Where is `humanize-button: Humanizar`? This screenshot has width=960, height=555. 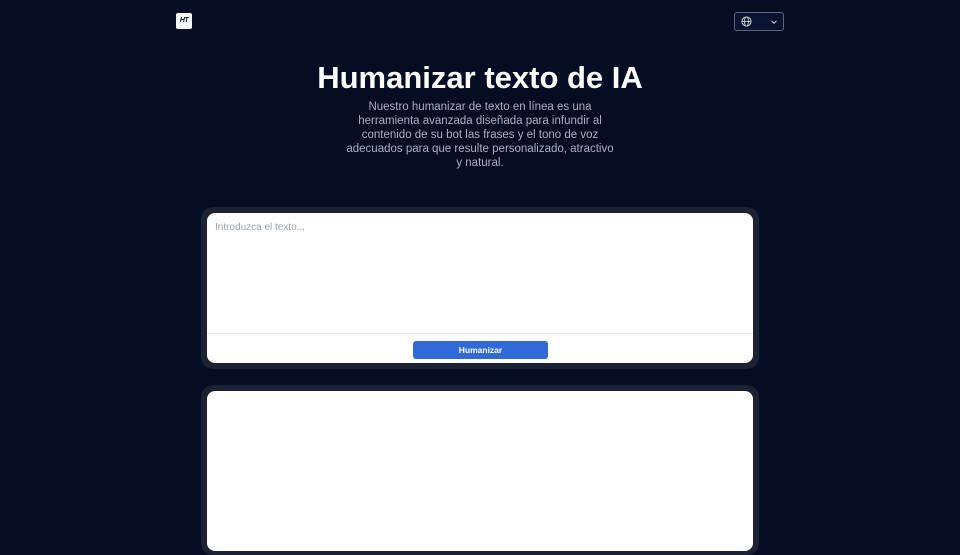
humanize-button: Humanizar is located at coordinates (480, 350).